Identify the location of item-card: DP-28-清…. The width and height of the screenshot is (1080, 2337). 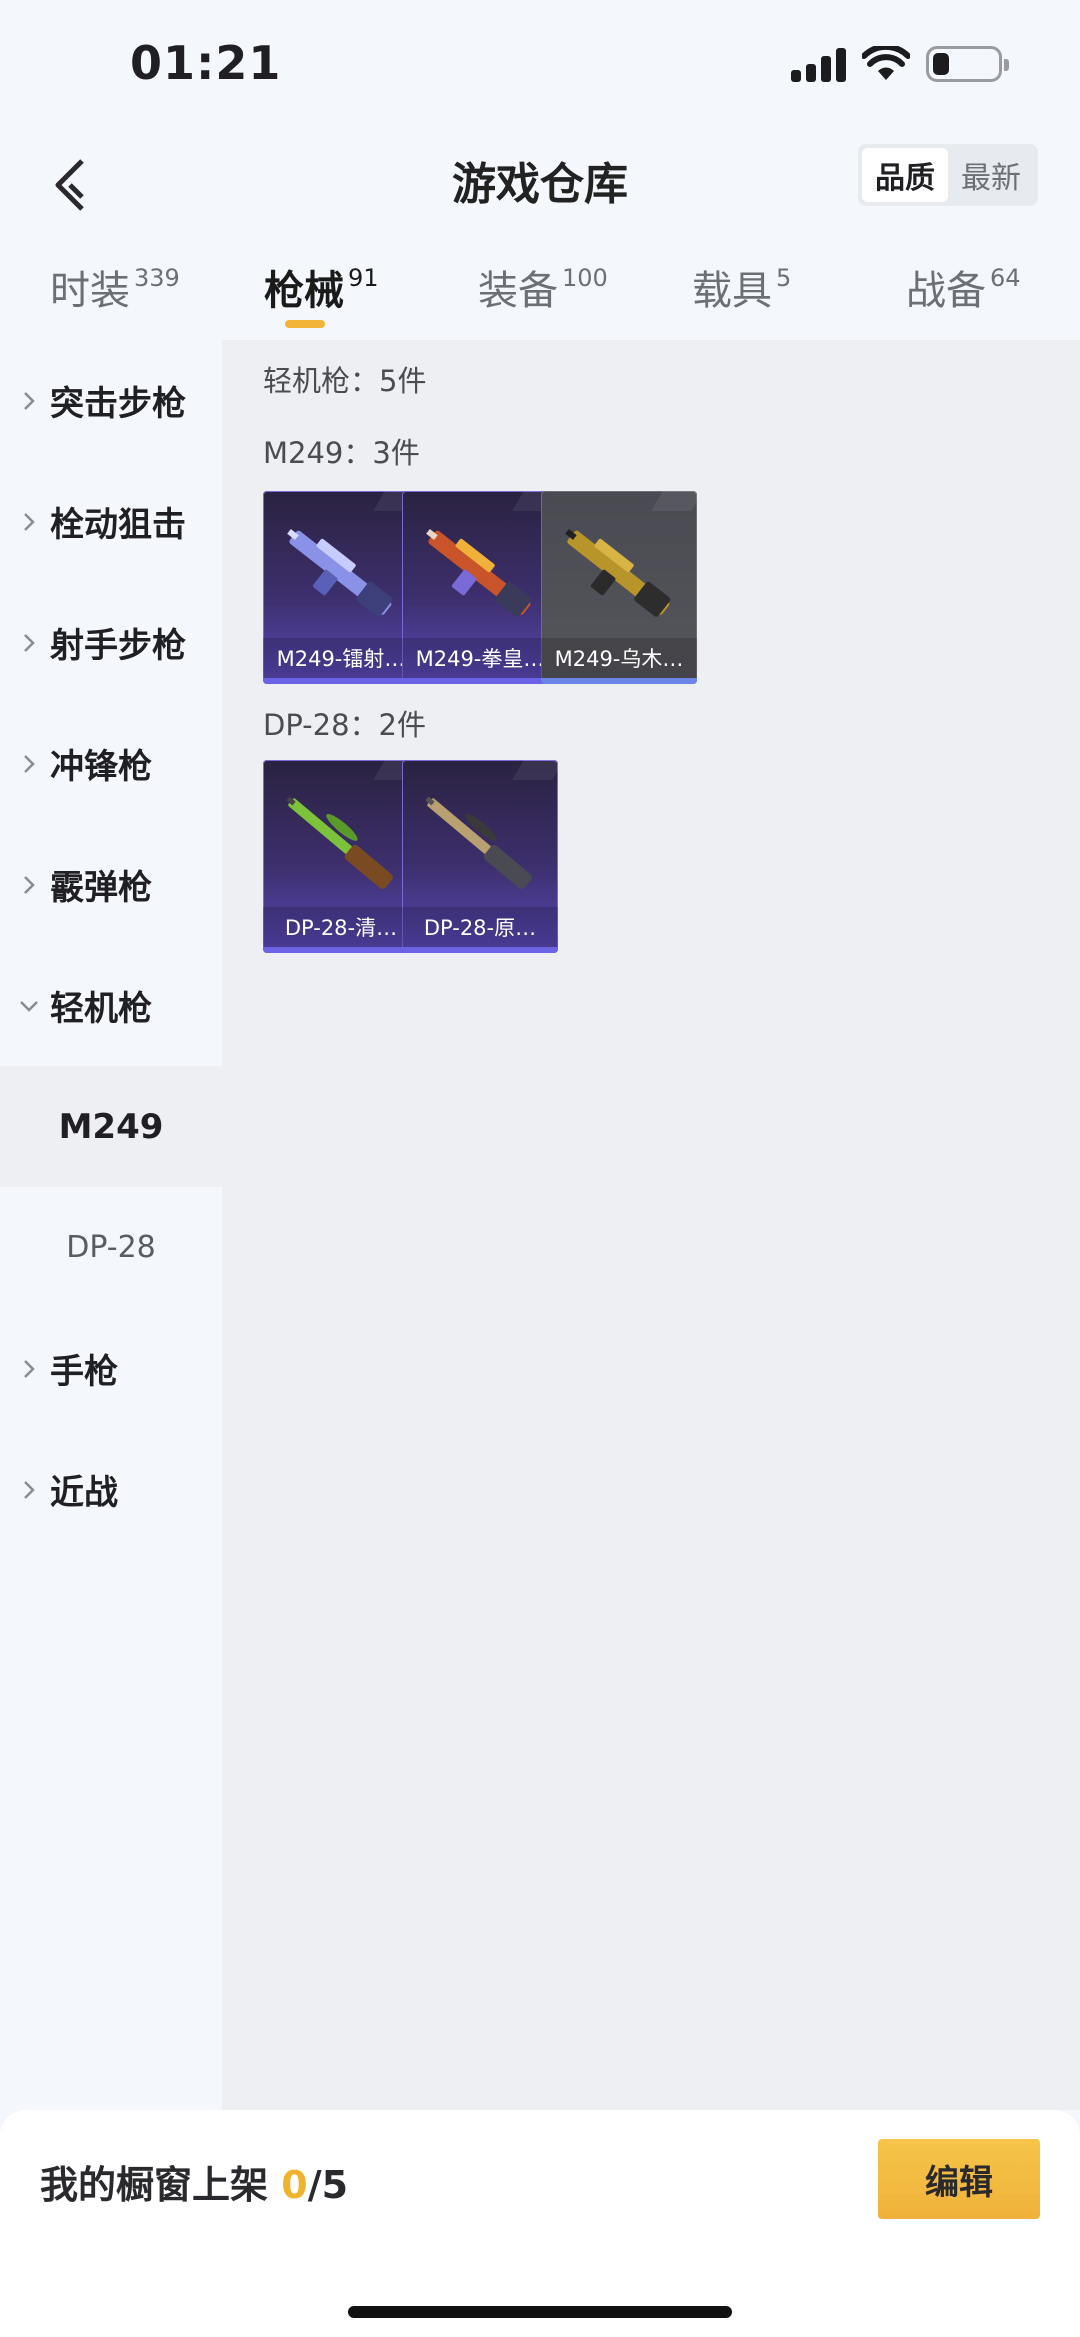
(341, 856).